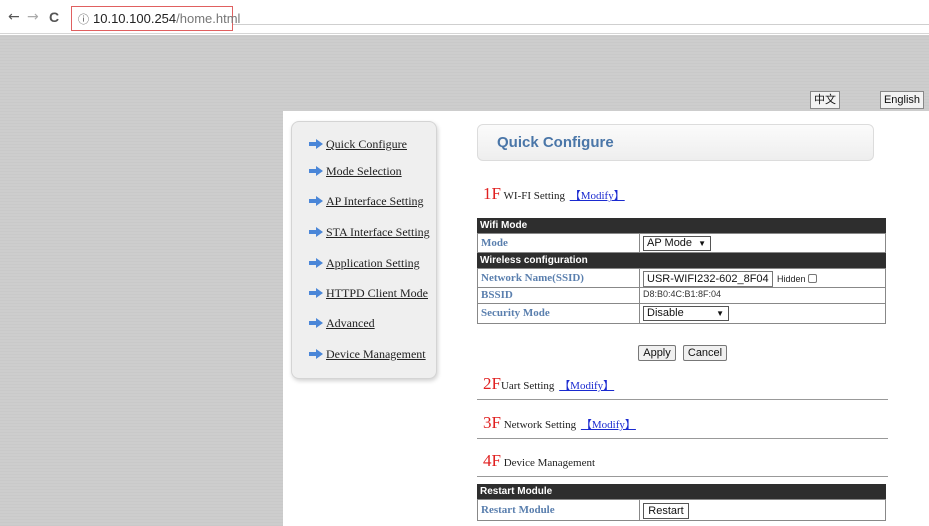 This screenshot has height=526, width=929. I want to click on sidebar-item-label: Advanced, so click(350, 323).